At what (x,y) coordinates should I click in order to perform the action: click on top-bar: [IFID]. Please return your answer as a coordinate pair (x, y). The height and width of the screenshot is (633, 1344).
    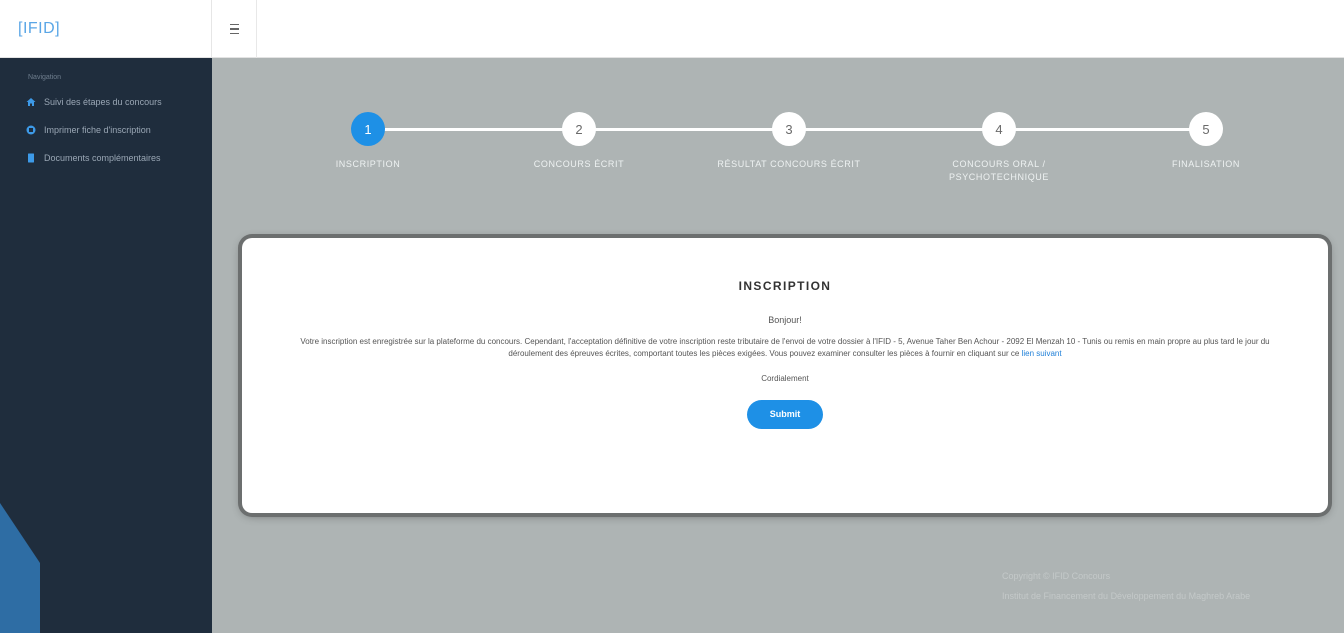
    Looking at the image, I should click on (672, 29).